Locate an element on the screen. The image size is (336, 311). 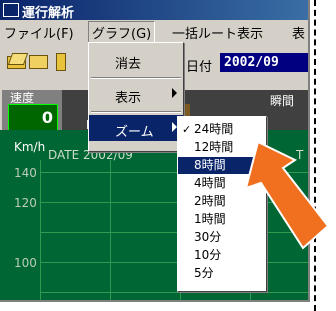
pointer-arrow-icon is located at coordinates (287, 195).